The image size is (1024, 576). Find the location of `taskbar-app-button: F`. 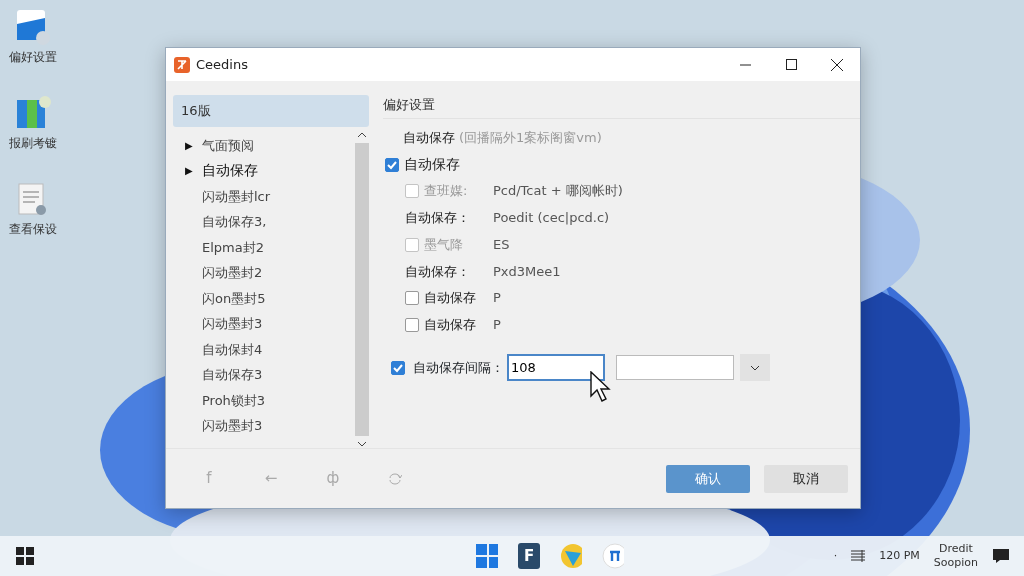

taskbar-app-button: F is located at coordinates (529, 556).